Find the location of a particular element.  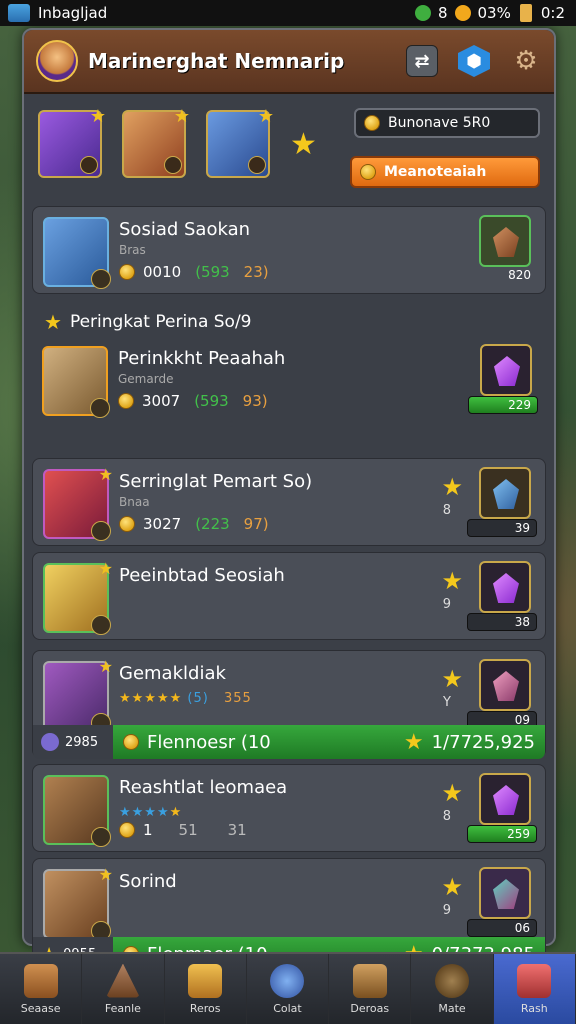

app-name: Inbagljad is located at coordinates (73, 13).